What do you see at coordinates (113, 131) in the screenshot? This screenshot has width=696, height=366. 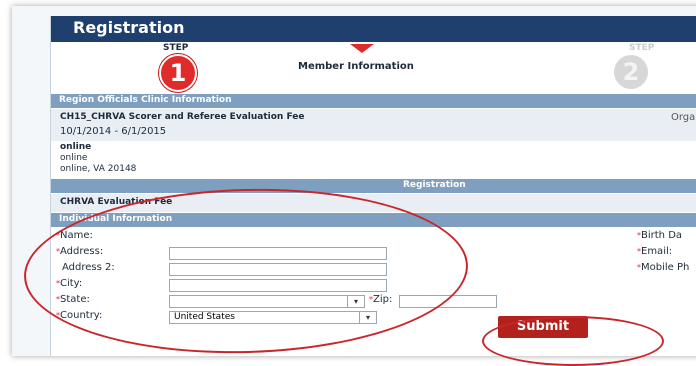 I see `event-dates: 10/1/2014 - 6/1/2015` at bounding box center [113, 131].